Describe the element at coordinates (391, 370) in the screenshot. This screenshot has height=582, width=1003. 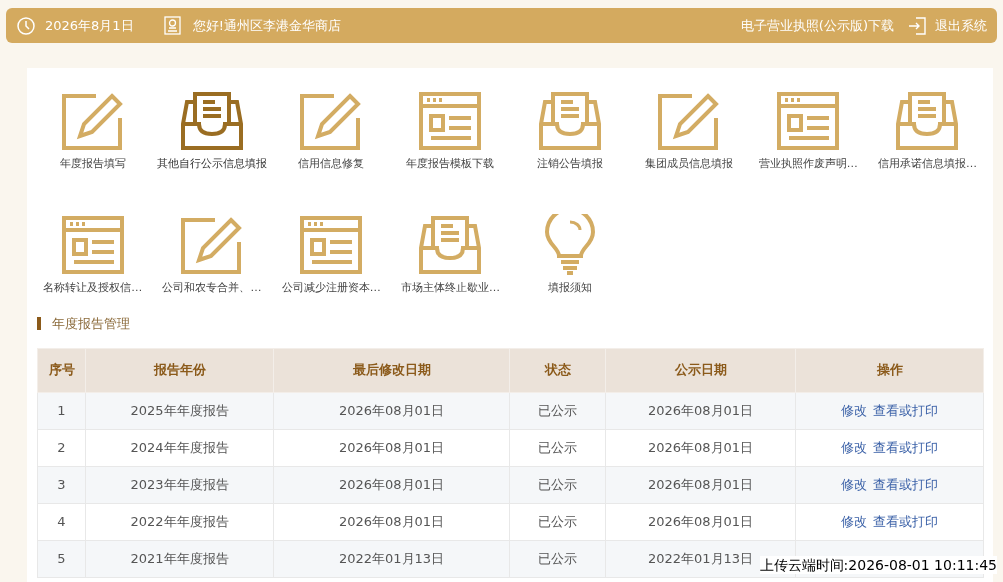
I see `column-header: 最后修改日期` at that location.